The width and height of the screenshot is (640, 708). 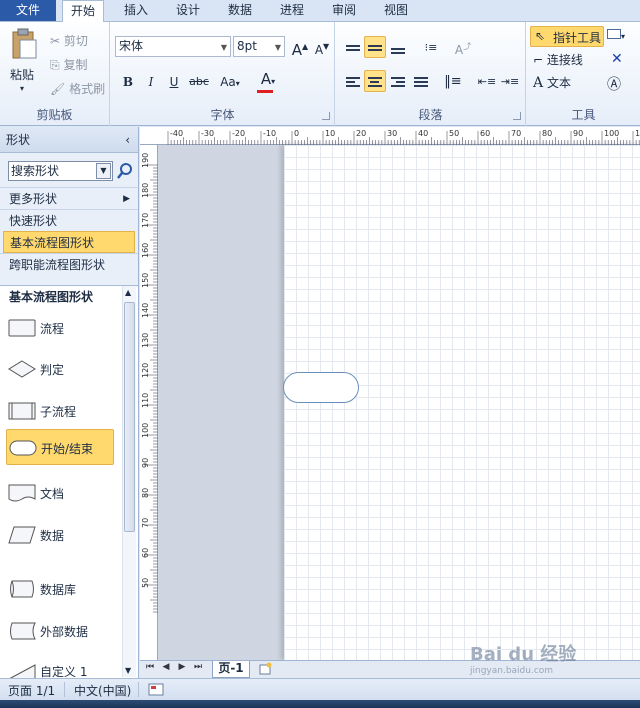 I want to click on align-middle-icon, so click(x=375, y=48).